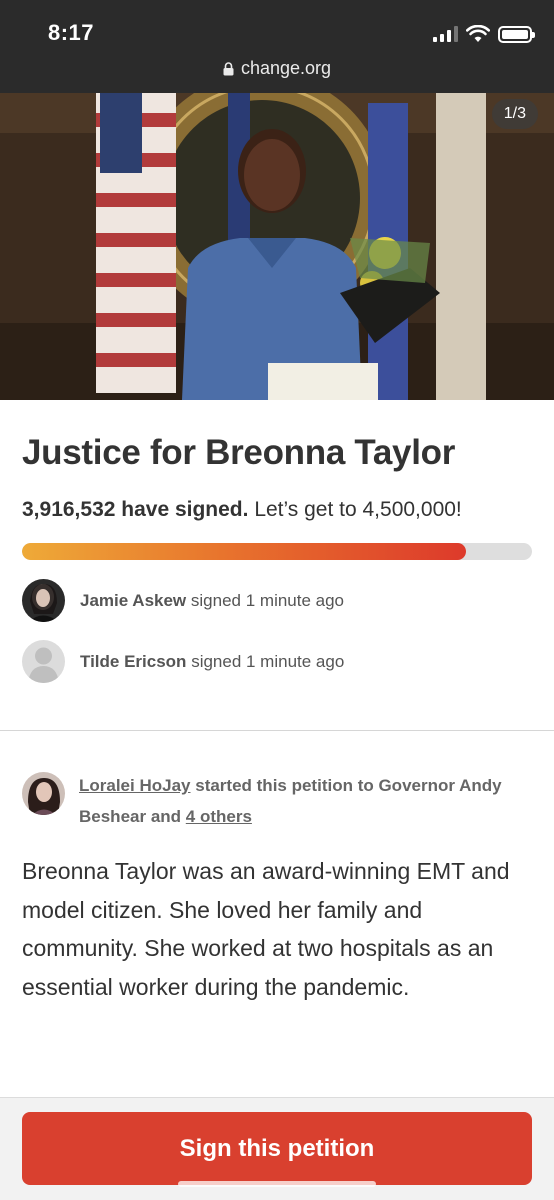  What do you see at coordinates (228, 68) in the screenshot?
I see `lock-icon` at bounding box center [228, 68].